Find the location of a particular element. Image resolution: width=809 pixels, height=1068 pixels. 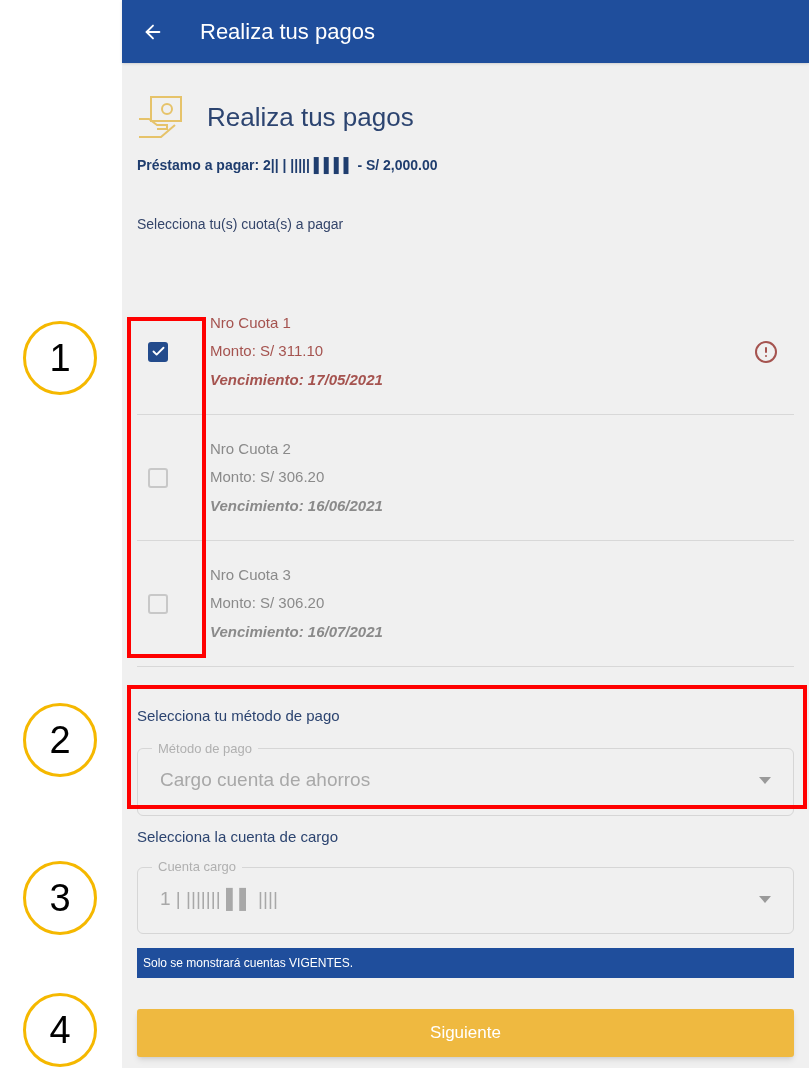

hand-money-icon is located at coordinates (161, 117).